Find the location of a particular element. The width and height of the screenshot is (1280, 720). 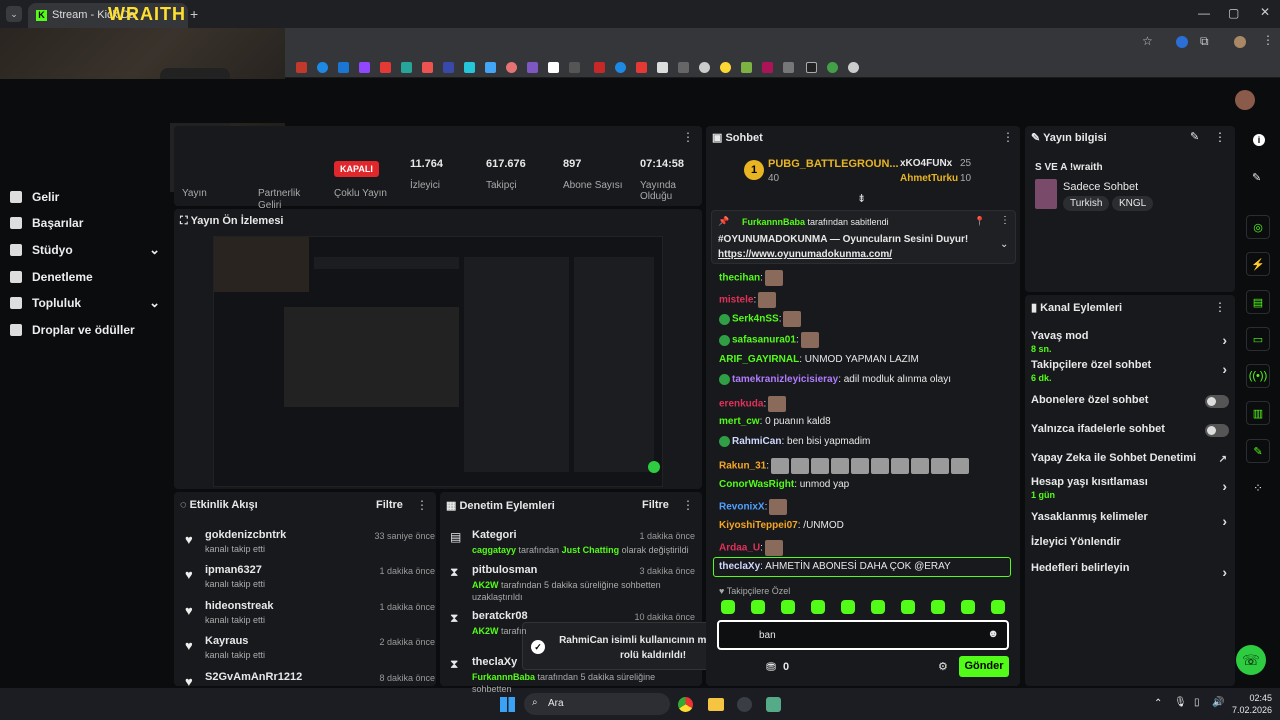

stream-info-menu-icon: ⋮ is located at coordinates (1220, 137).